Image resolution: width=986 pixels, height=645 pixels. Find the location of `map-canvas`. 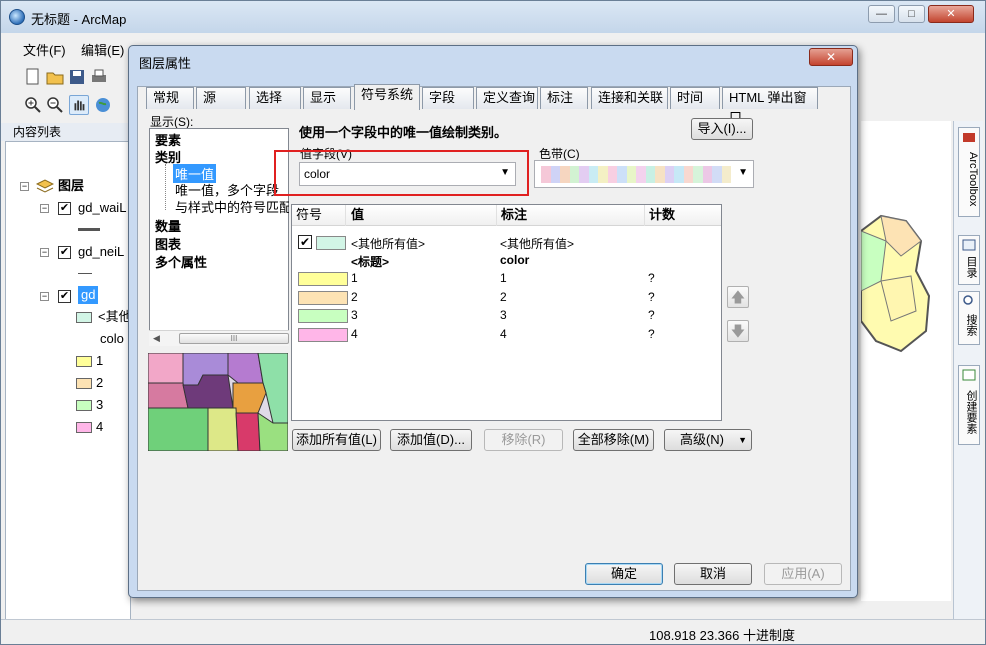

map-canvas is located at coordinates (906, 361).